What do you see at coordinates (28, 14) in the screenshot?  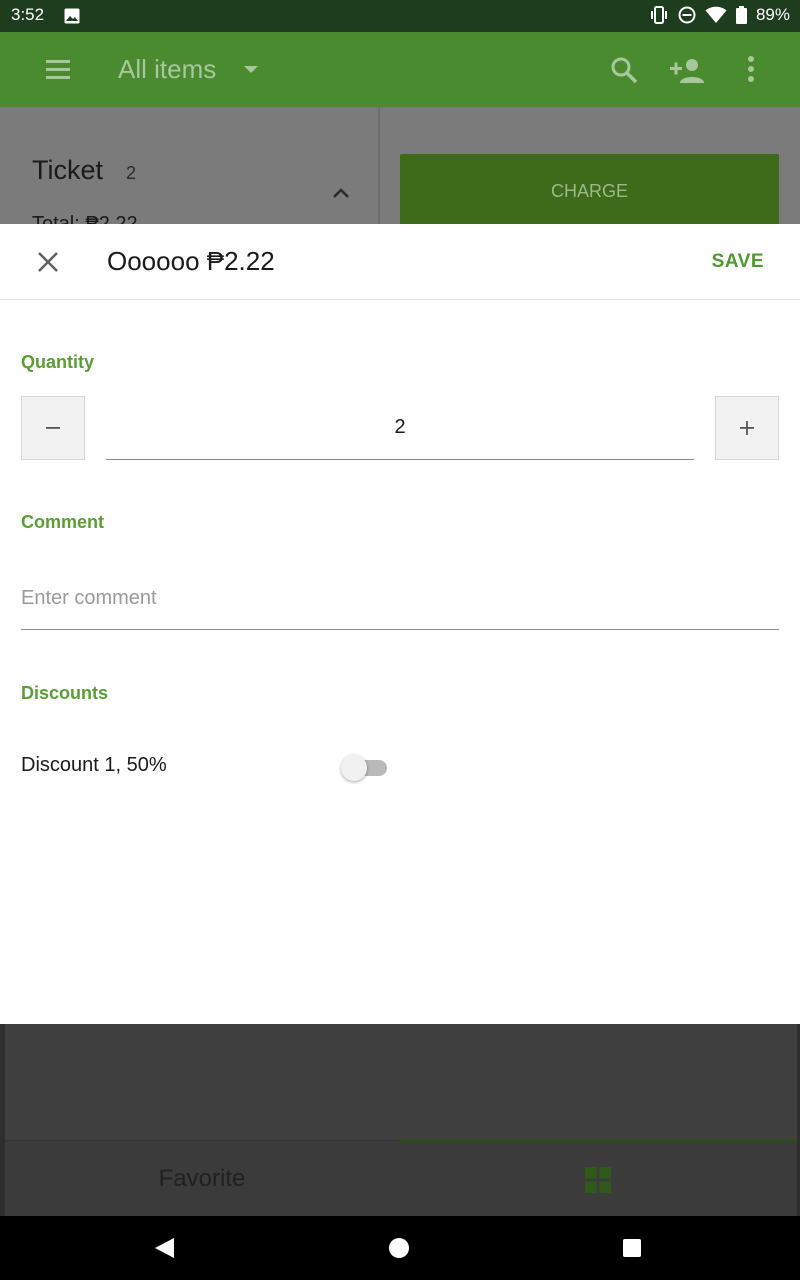 I see `status-time: 3:52` at bounding box center [28, 14].